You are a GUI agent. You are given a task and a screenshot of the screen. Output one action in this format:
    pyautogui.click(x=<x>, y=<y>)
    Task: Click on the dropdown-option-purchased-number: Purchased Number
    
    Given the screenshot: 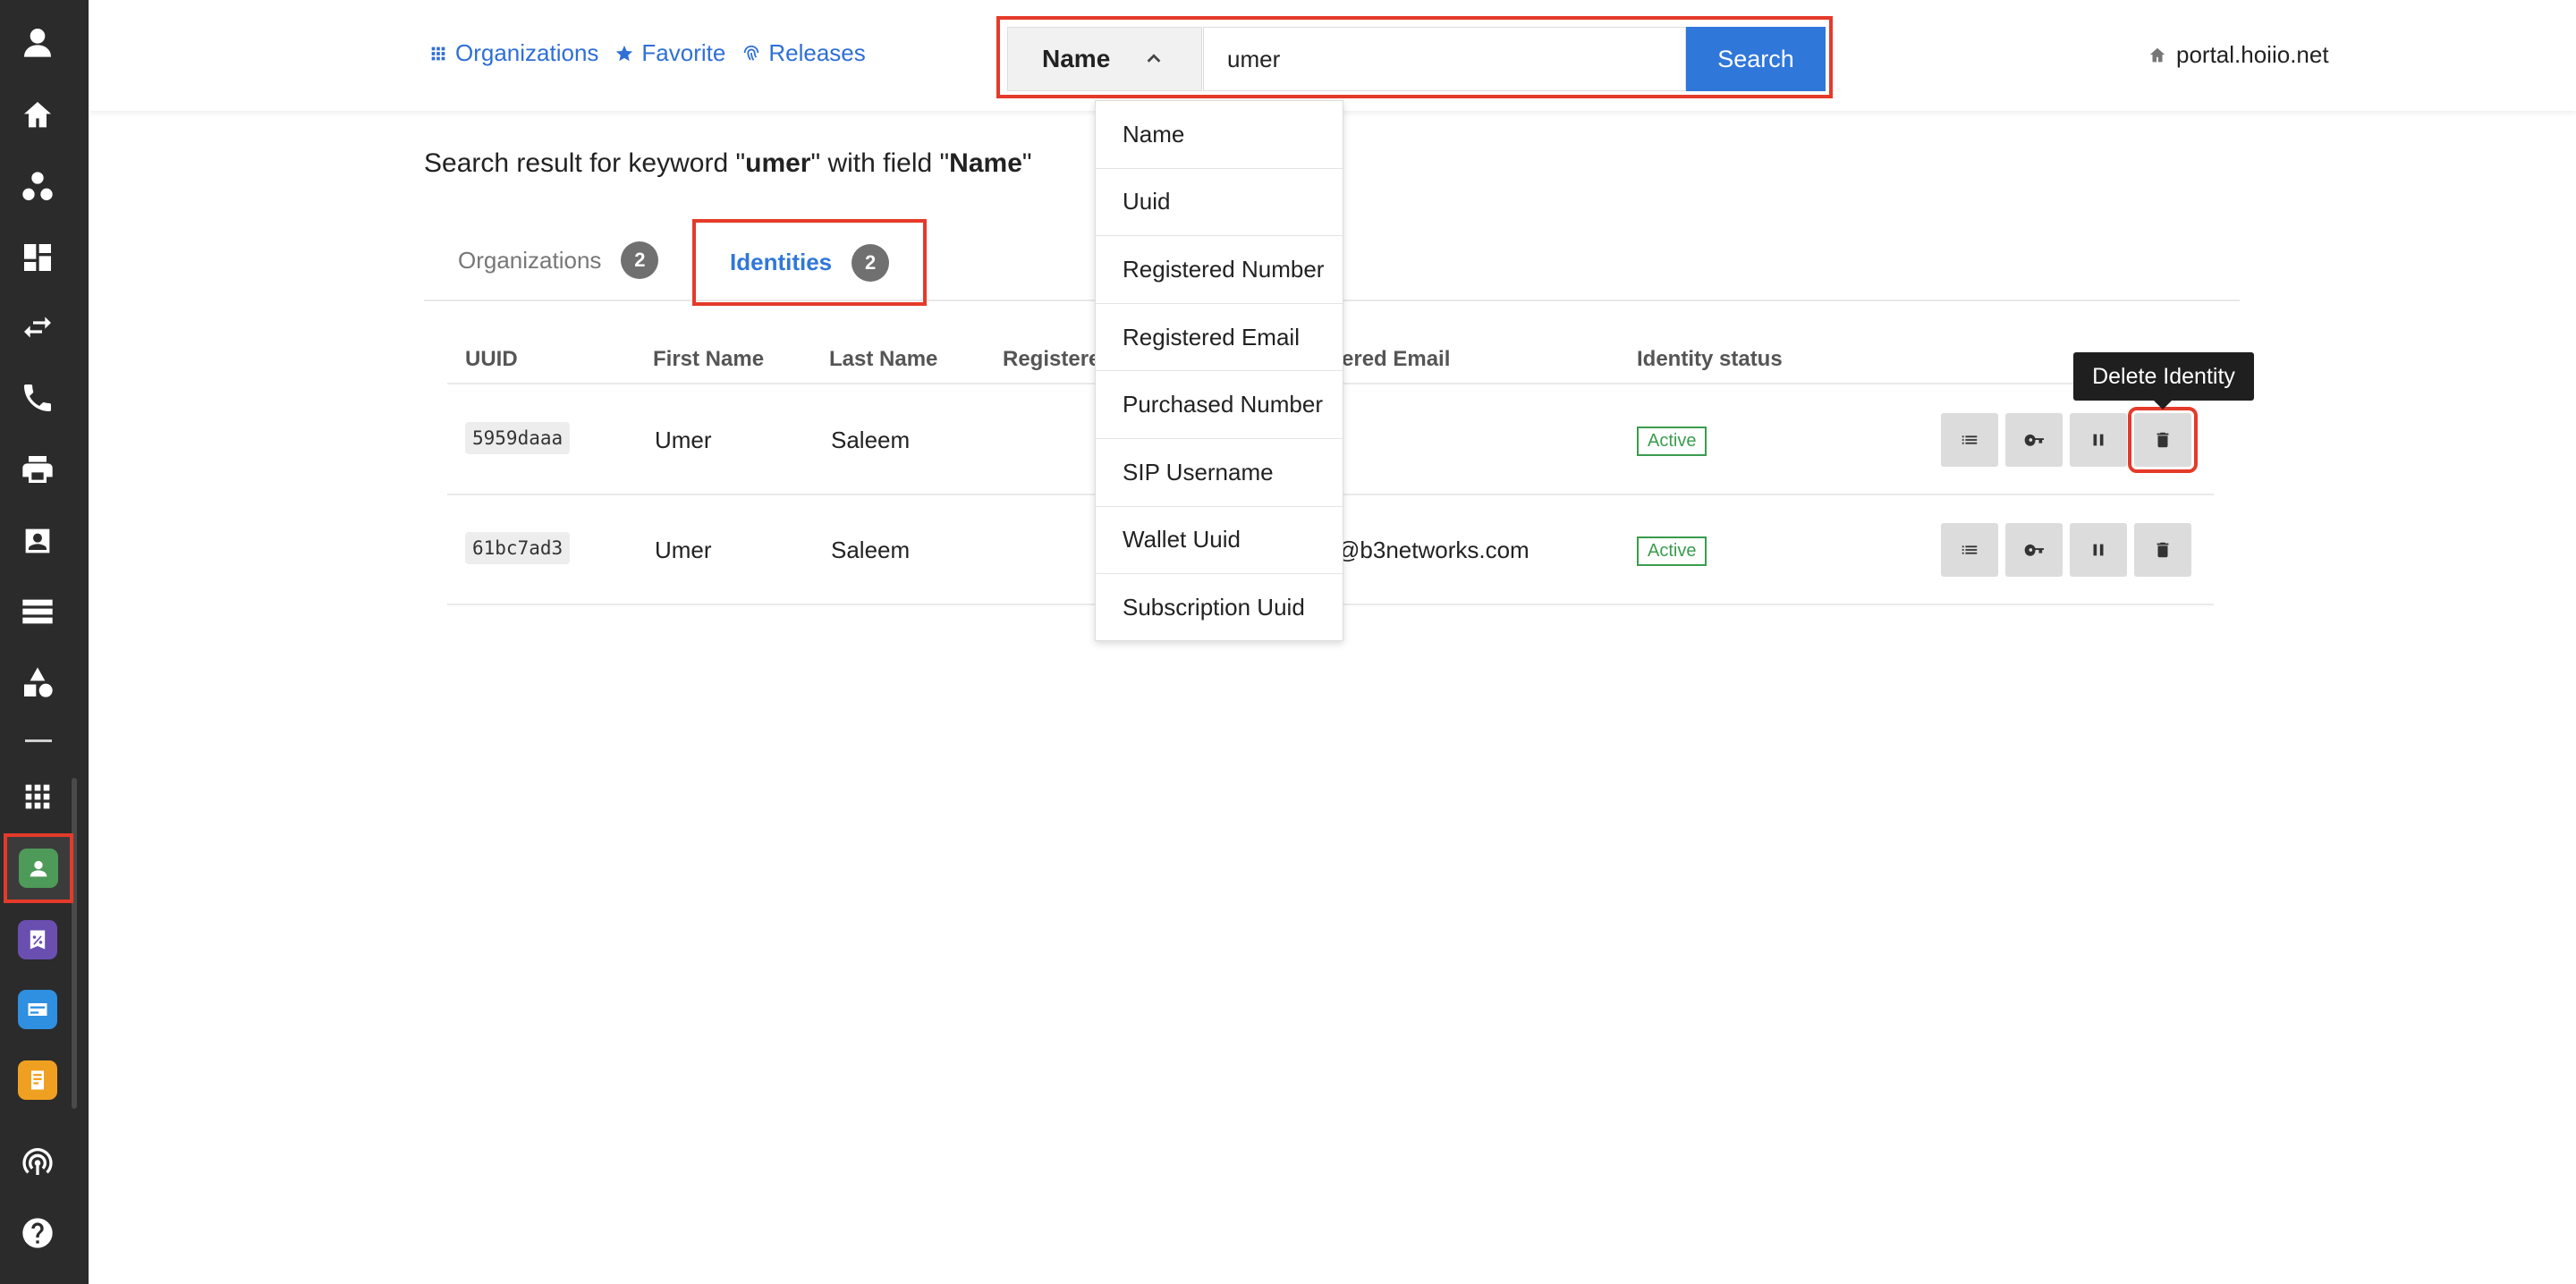 What is the action you would take?
    pyautogui.click(x=1219, y=405)
    